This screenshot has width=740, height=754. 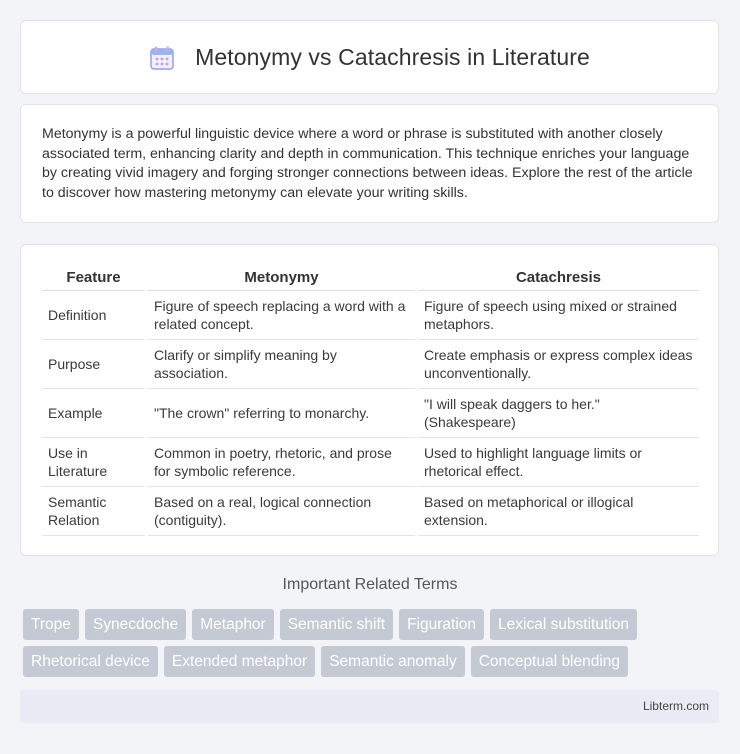 I want to click on tag-semantic-anomaly: Semantic anomaly, so click(x=393, y=661).